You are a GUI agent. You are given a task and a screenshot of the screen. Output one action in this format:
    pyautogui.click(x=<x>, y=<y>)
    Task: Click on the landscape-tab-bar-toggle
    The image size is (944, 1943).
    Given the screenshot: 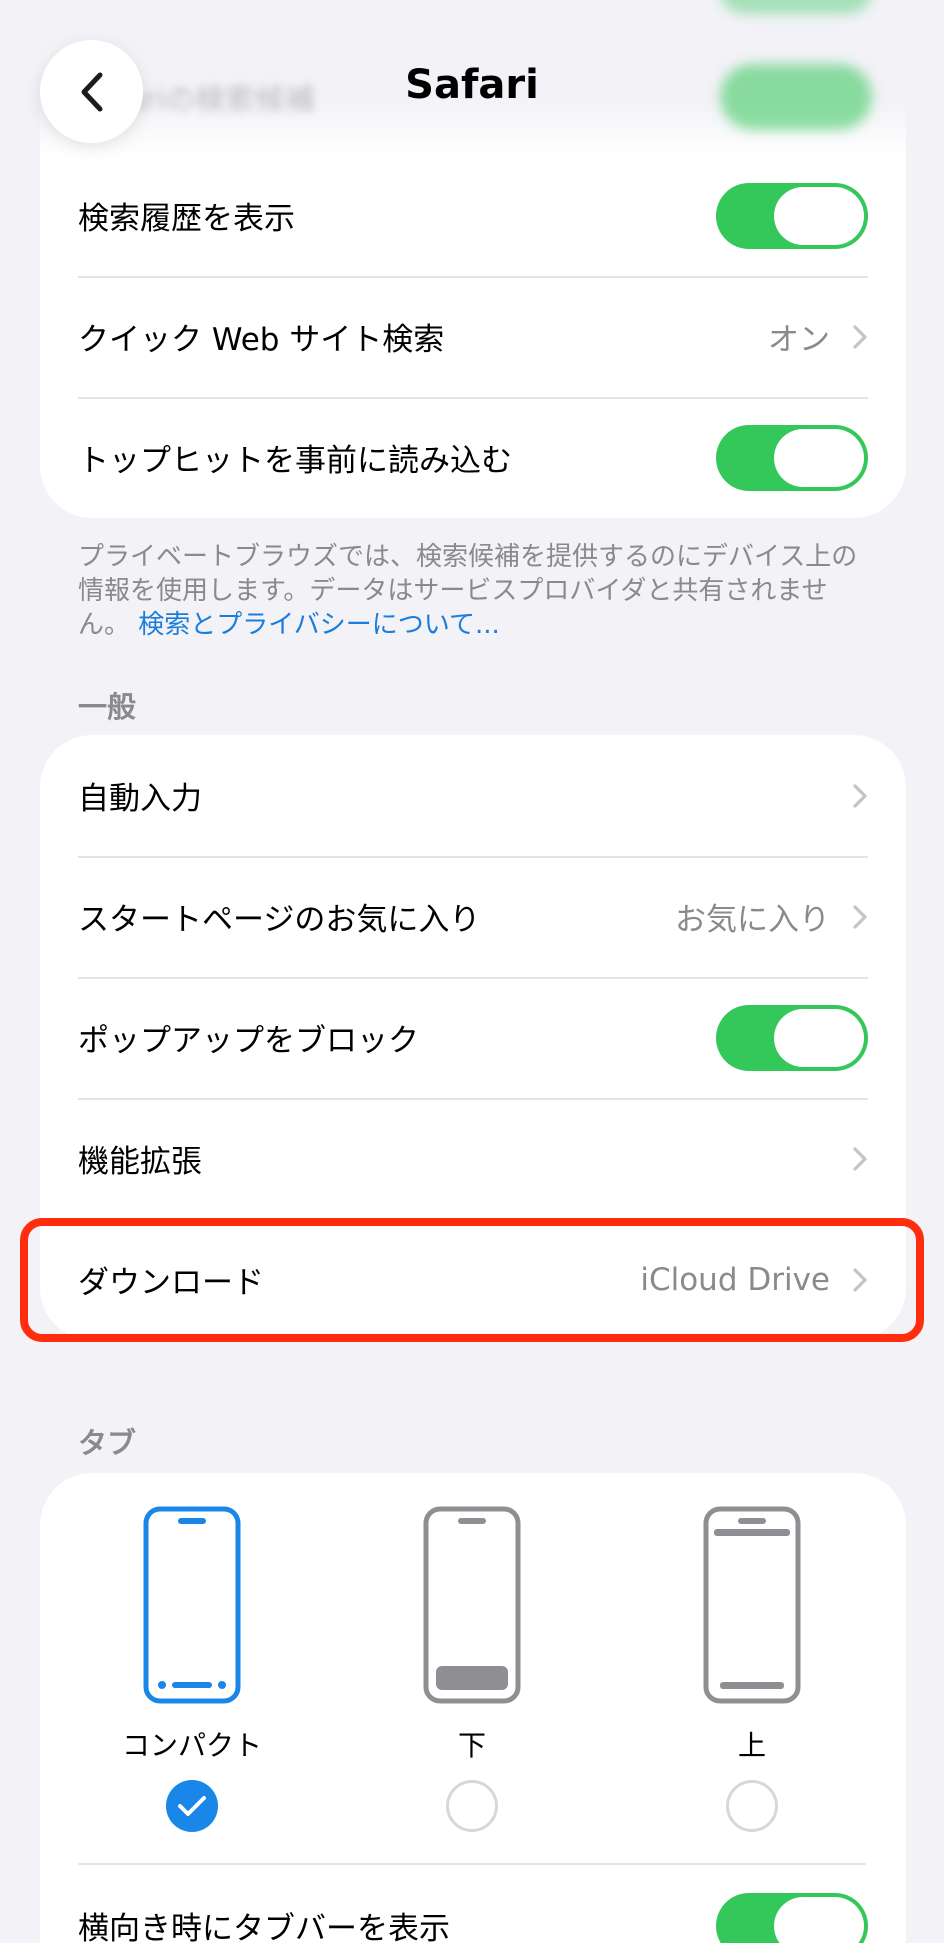 What is the action you would take?
    pyautogui.click(x=792, y=1917)
    